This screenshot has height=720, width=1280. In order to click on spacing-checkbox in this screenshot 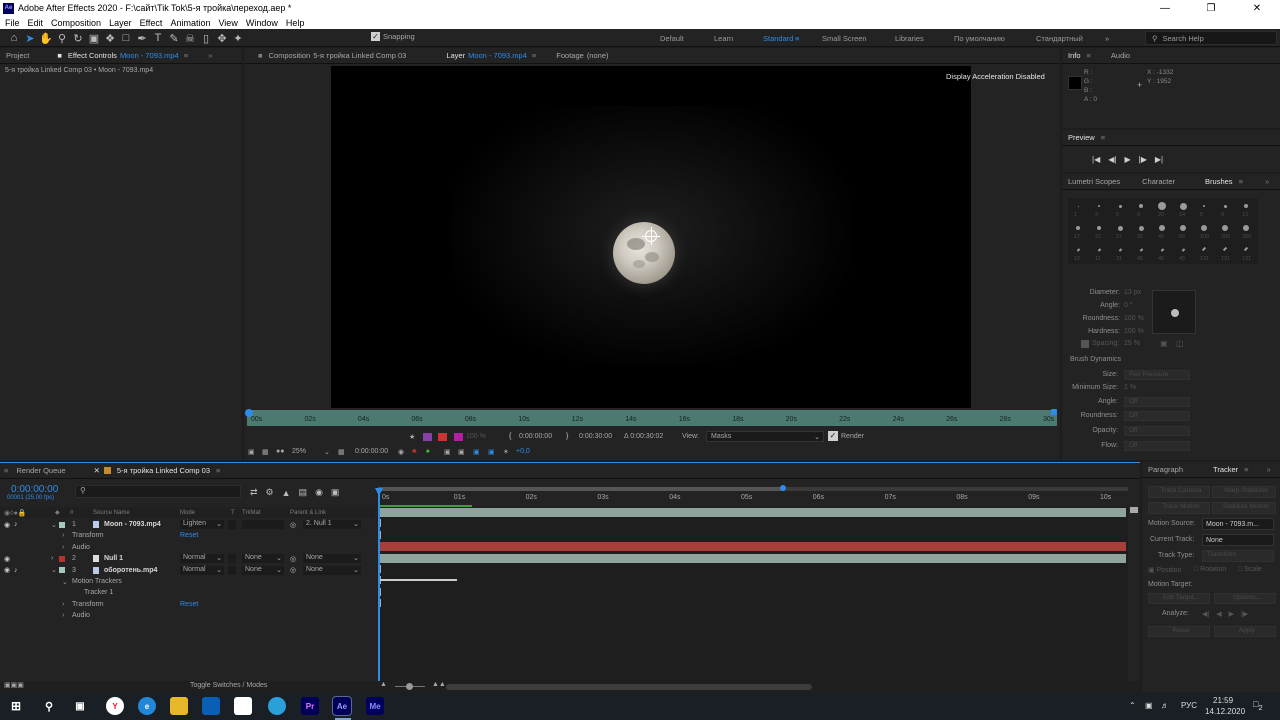, I will do `click(1085, 344)`.